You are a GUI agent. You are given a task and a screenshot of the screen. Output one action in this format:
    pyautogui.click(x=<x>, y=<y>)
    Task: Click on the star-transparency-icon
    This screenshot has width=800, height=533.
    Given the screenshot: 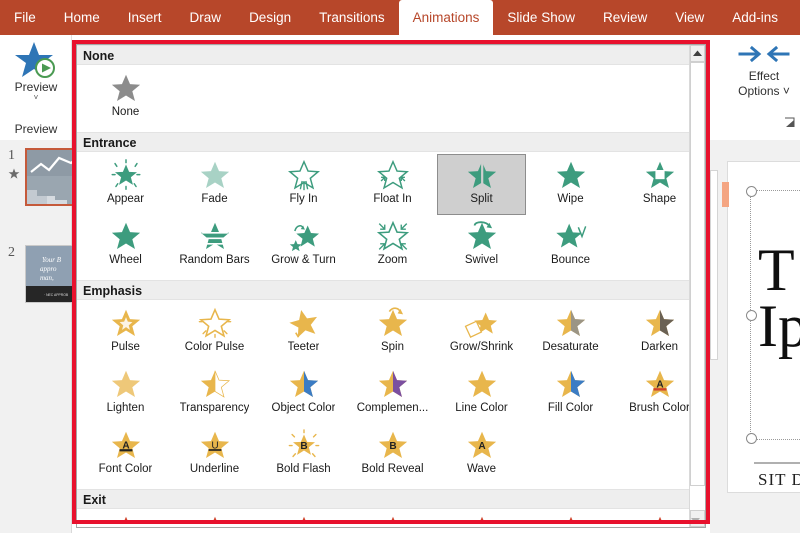 What is the action you would take?
    pyautogui.click(x=215, y=384)
    